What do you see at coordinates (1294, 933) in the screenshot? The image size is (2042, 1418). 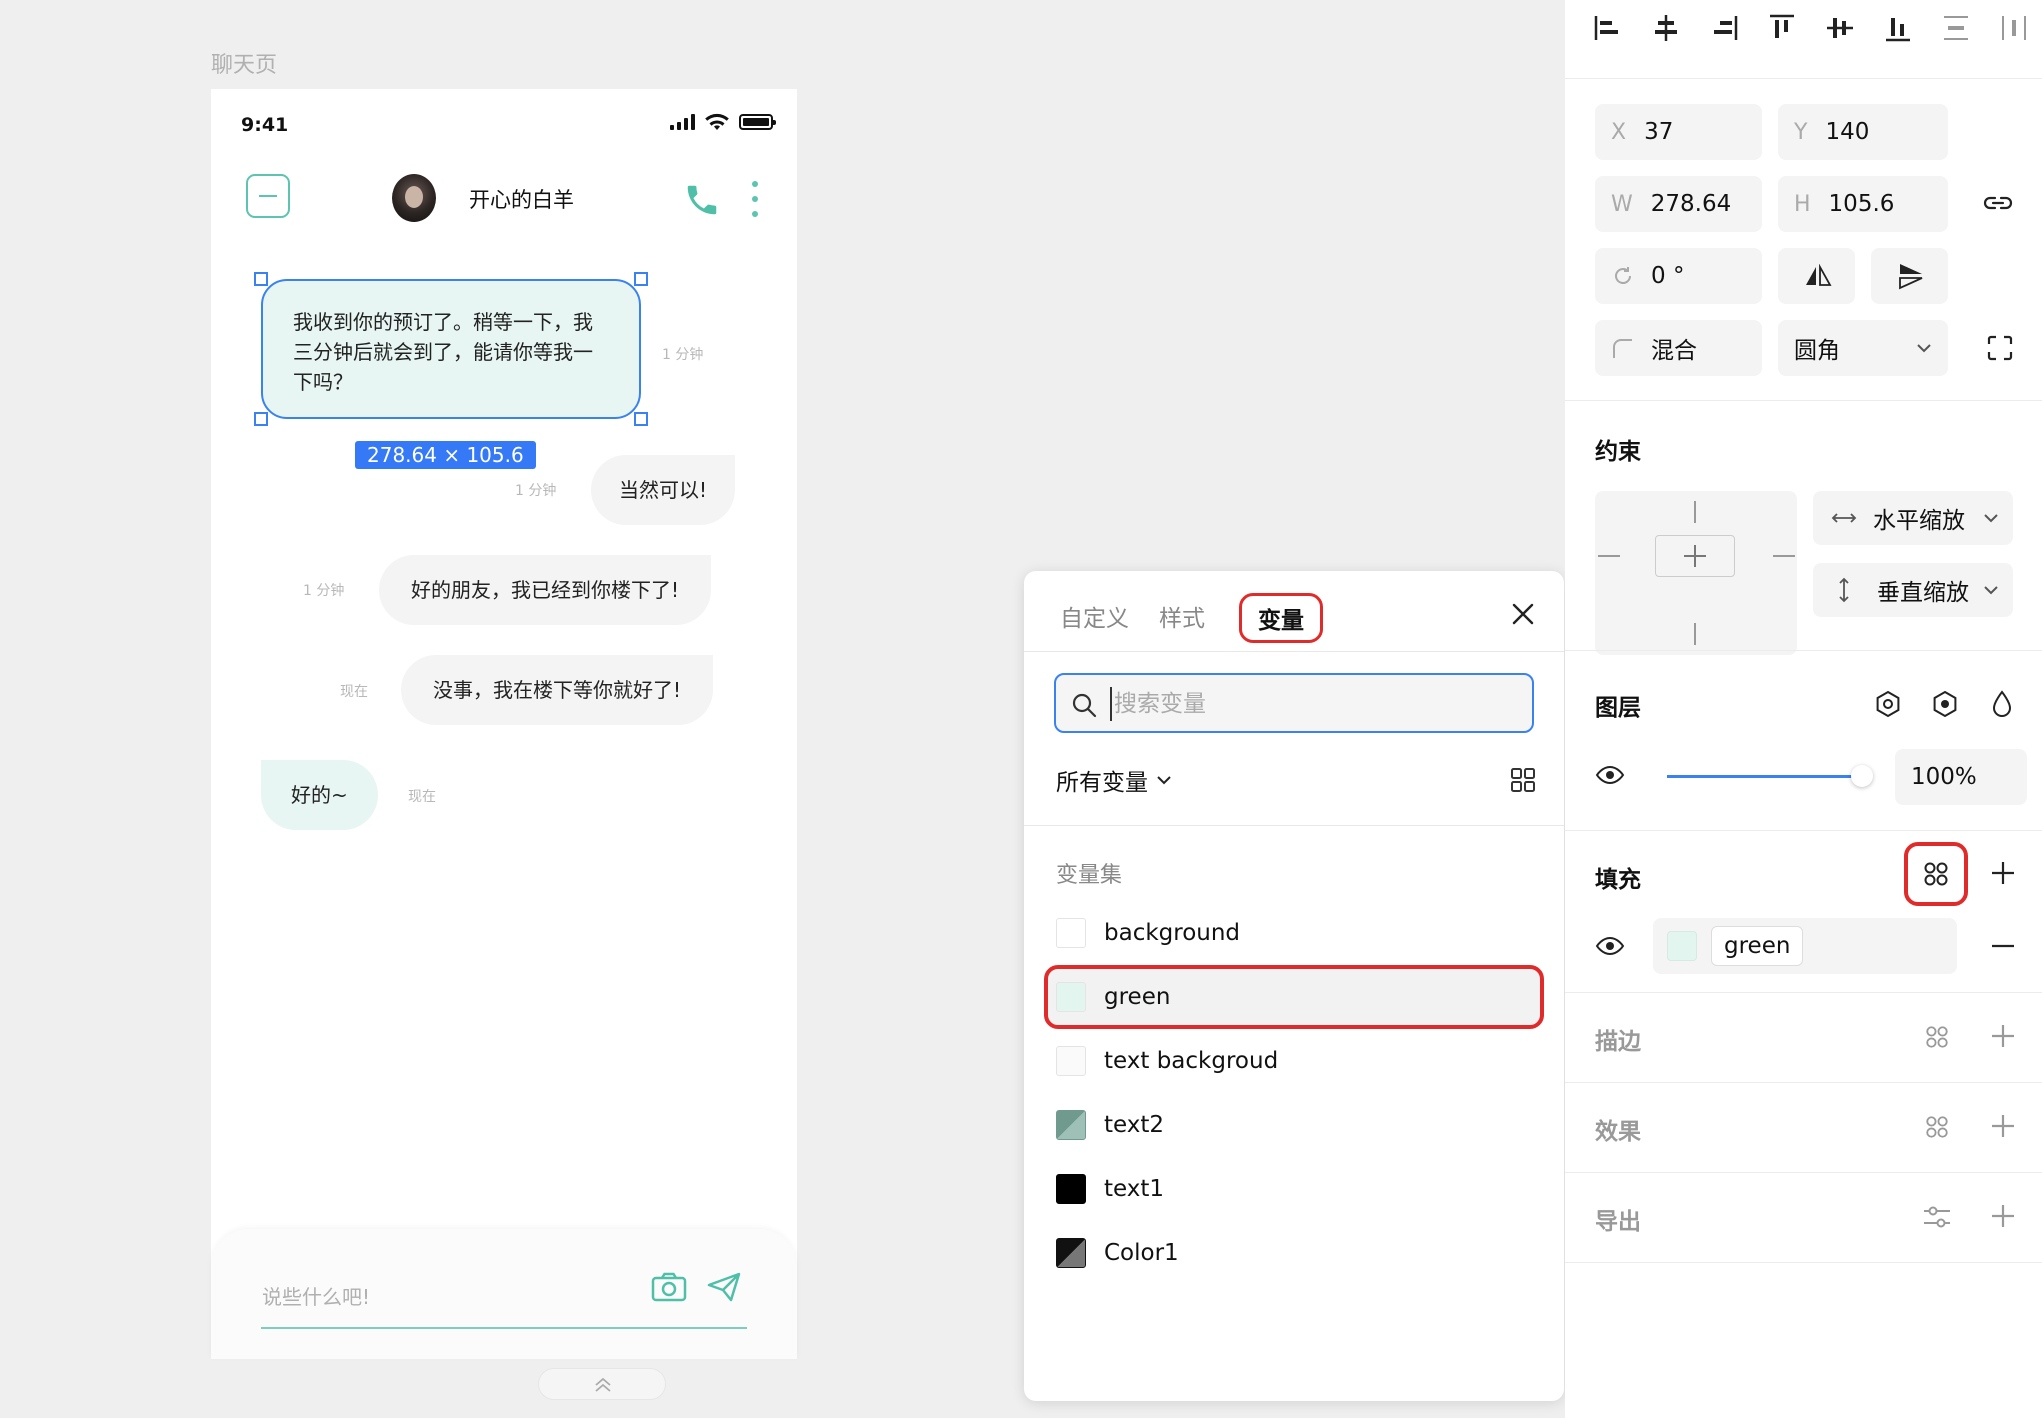 I see `variable-item-background: background` at bounding box center [1294, 933].